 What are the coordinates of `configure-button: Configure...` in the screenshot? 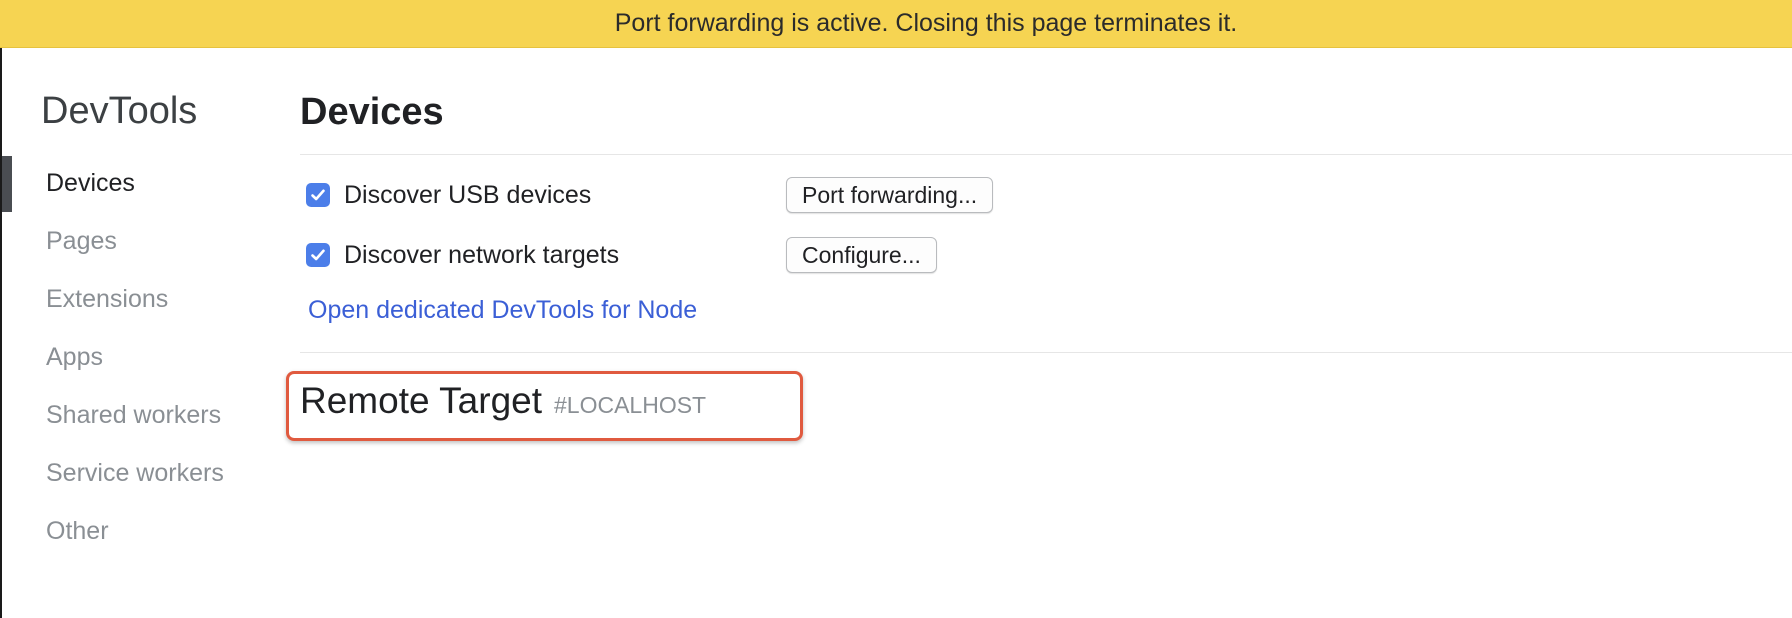 It's located at (861, 255).